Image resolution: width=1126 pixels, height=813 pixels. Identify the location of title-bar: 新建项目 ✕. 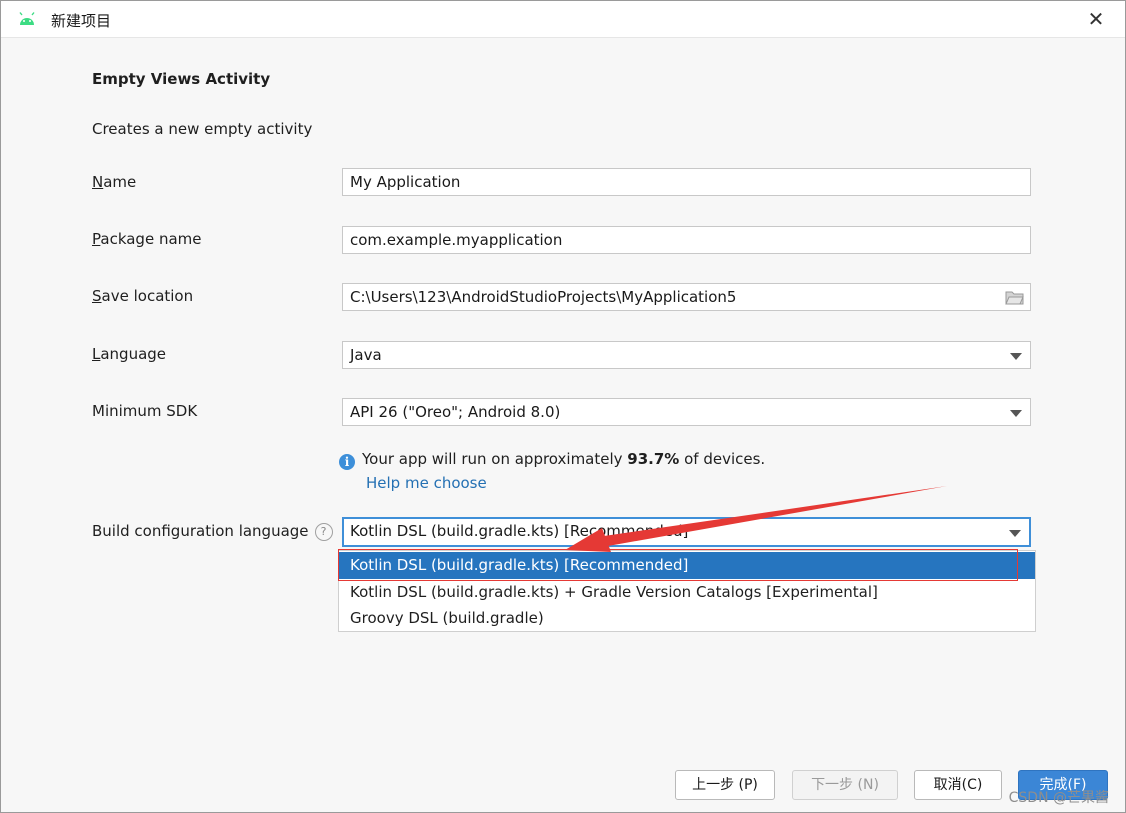
(563, 19).